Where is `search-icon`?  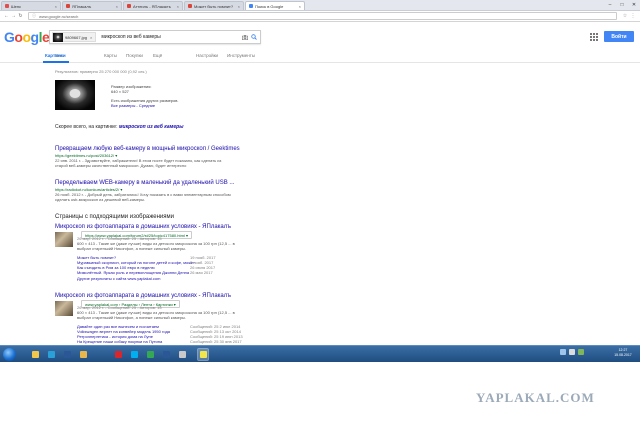
search-icon is located at coordinates (253, 37).